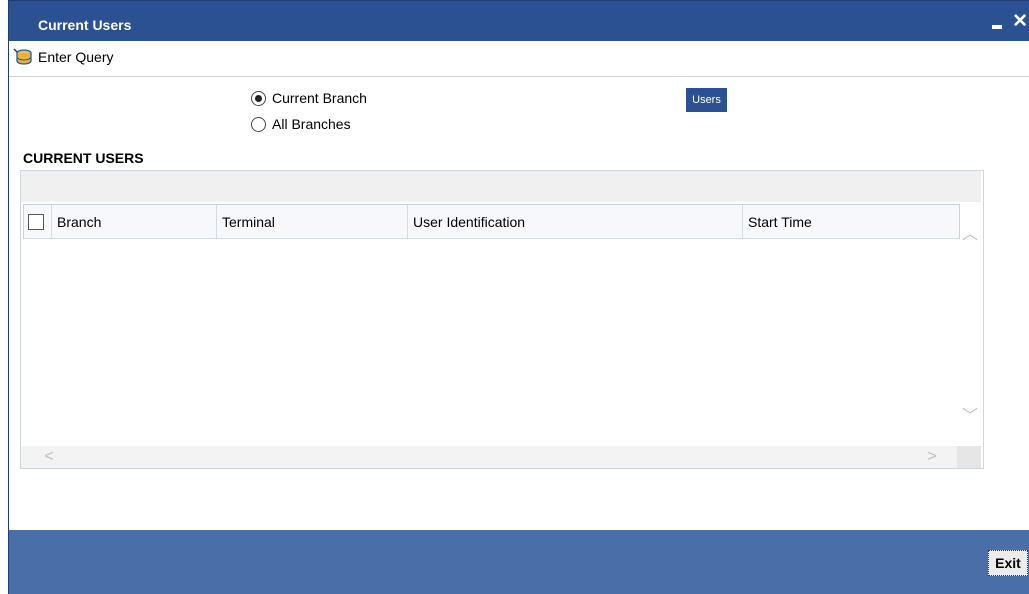 This screenshot has width=1029, height=594. What do you see at coordinates (519, 59) in the screenshot?
I see `toolbar: Enter Query` at bounding box center [519, 59].